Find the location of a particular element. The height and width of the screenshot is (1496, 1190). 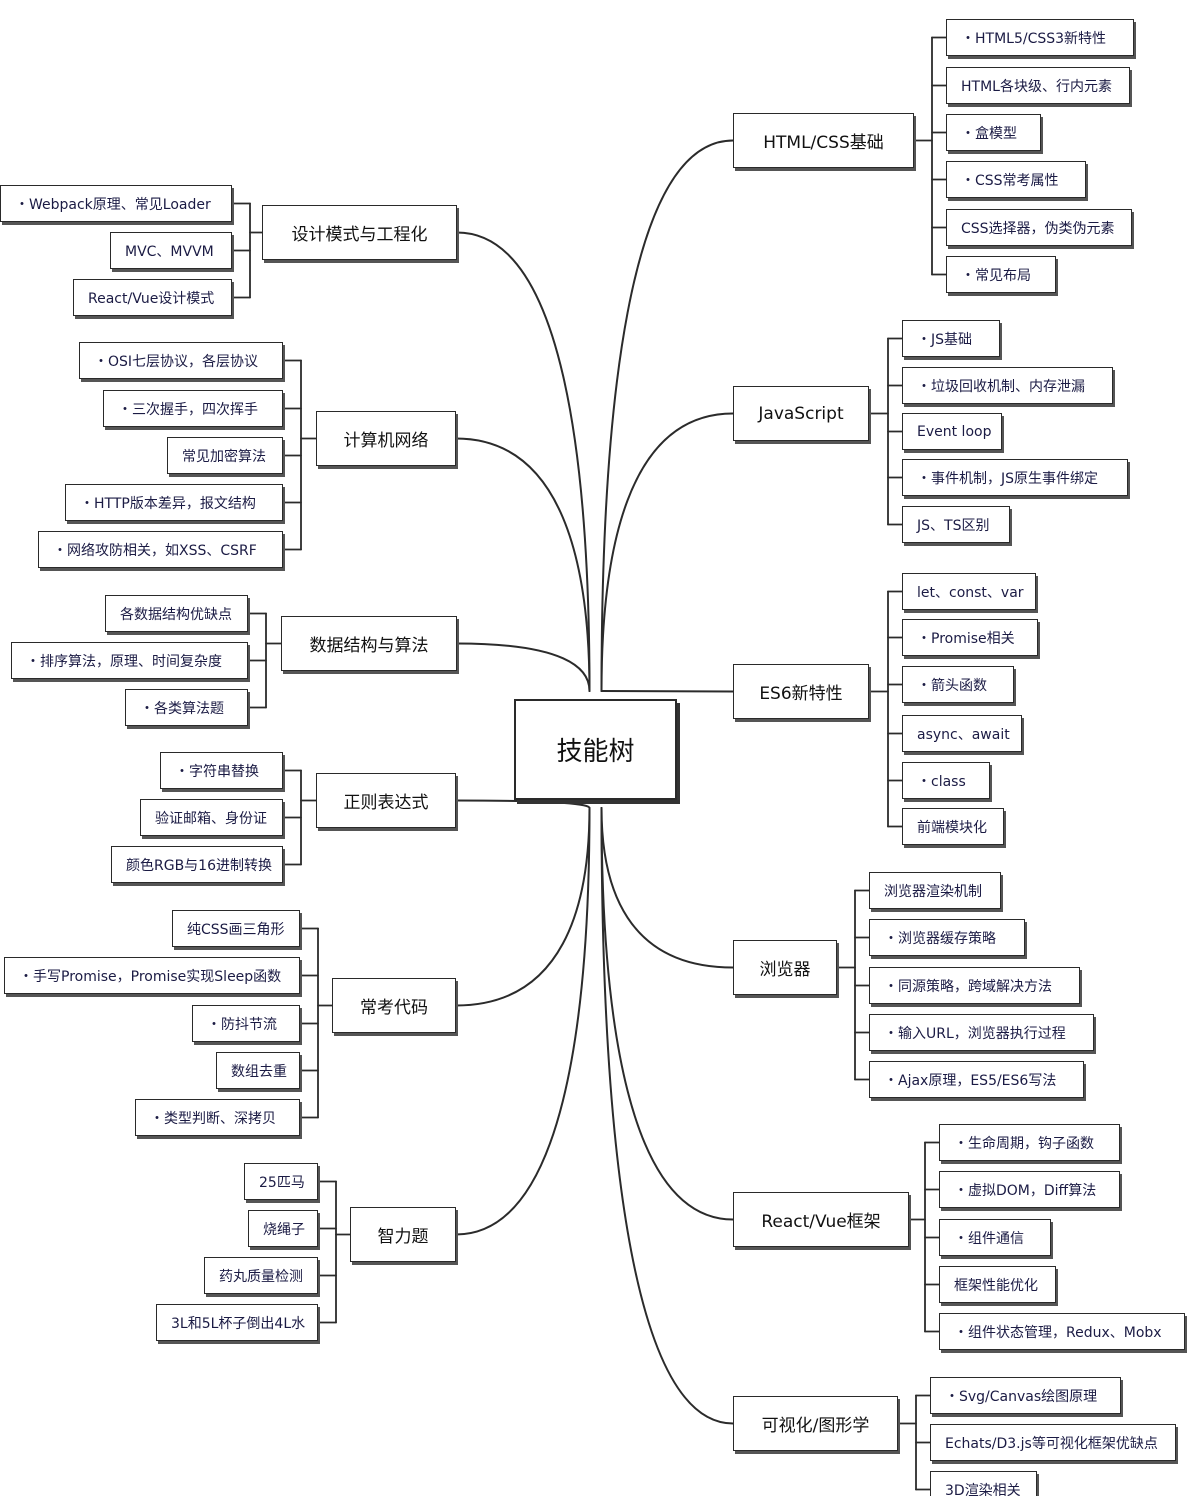

branch-network: 计算机网络 is located at coordinates (386, 438).